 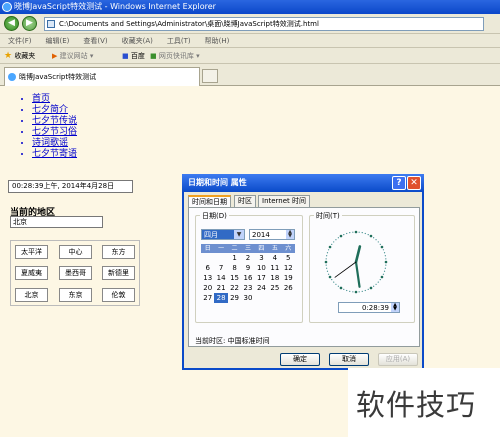 I want to click on time-input: 0:28:39 ▲ ▼, so click(x=369, y=307).